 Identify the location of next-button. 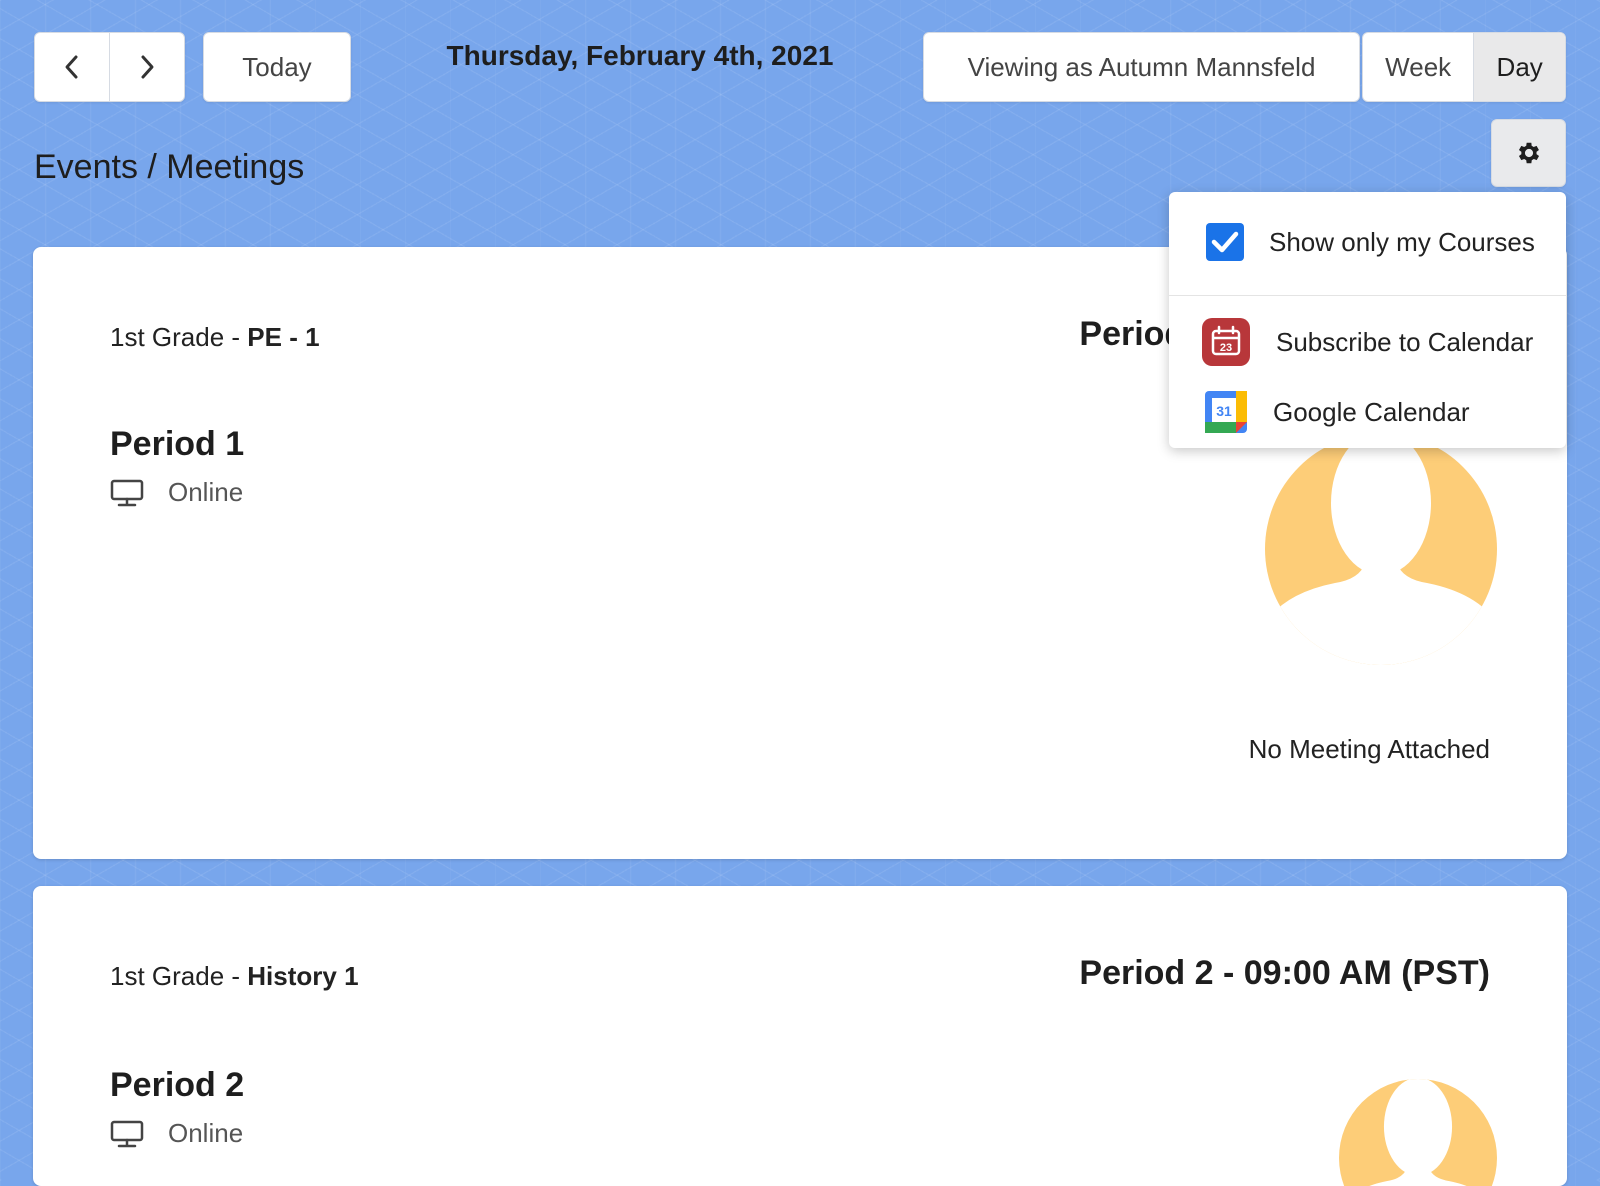
(146, 67).